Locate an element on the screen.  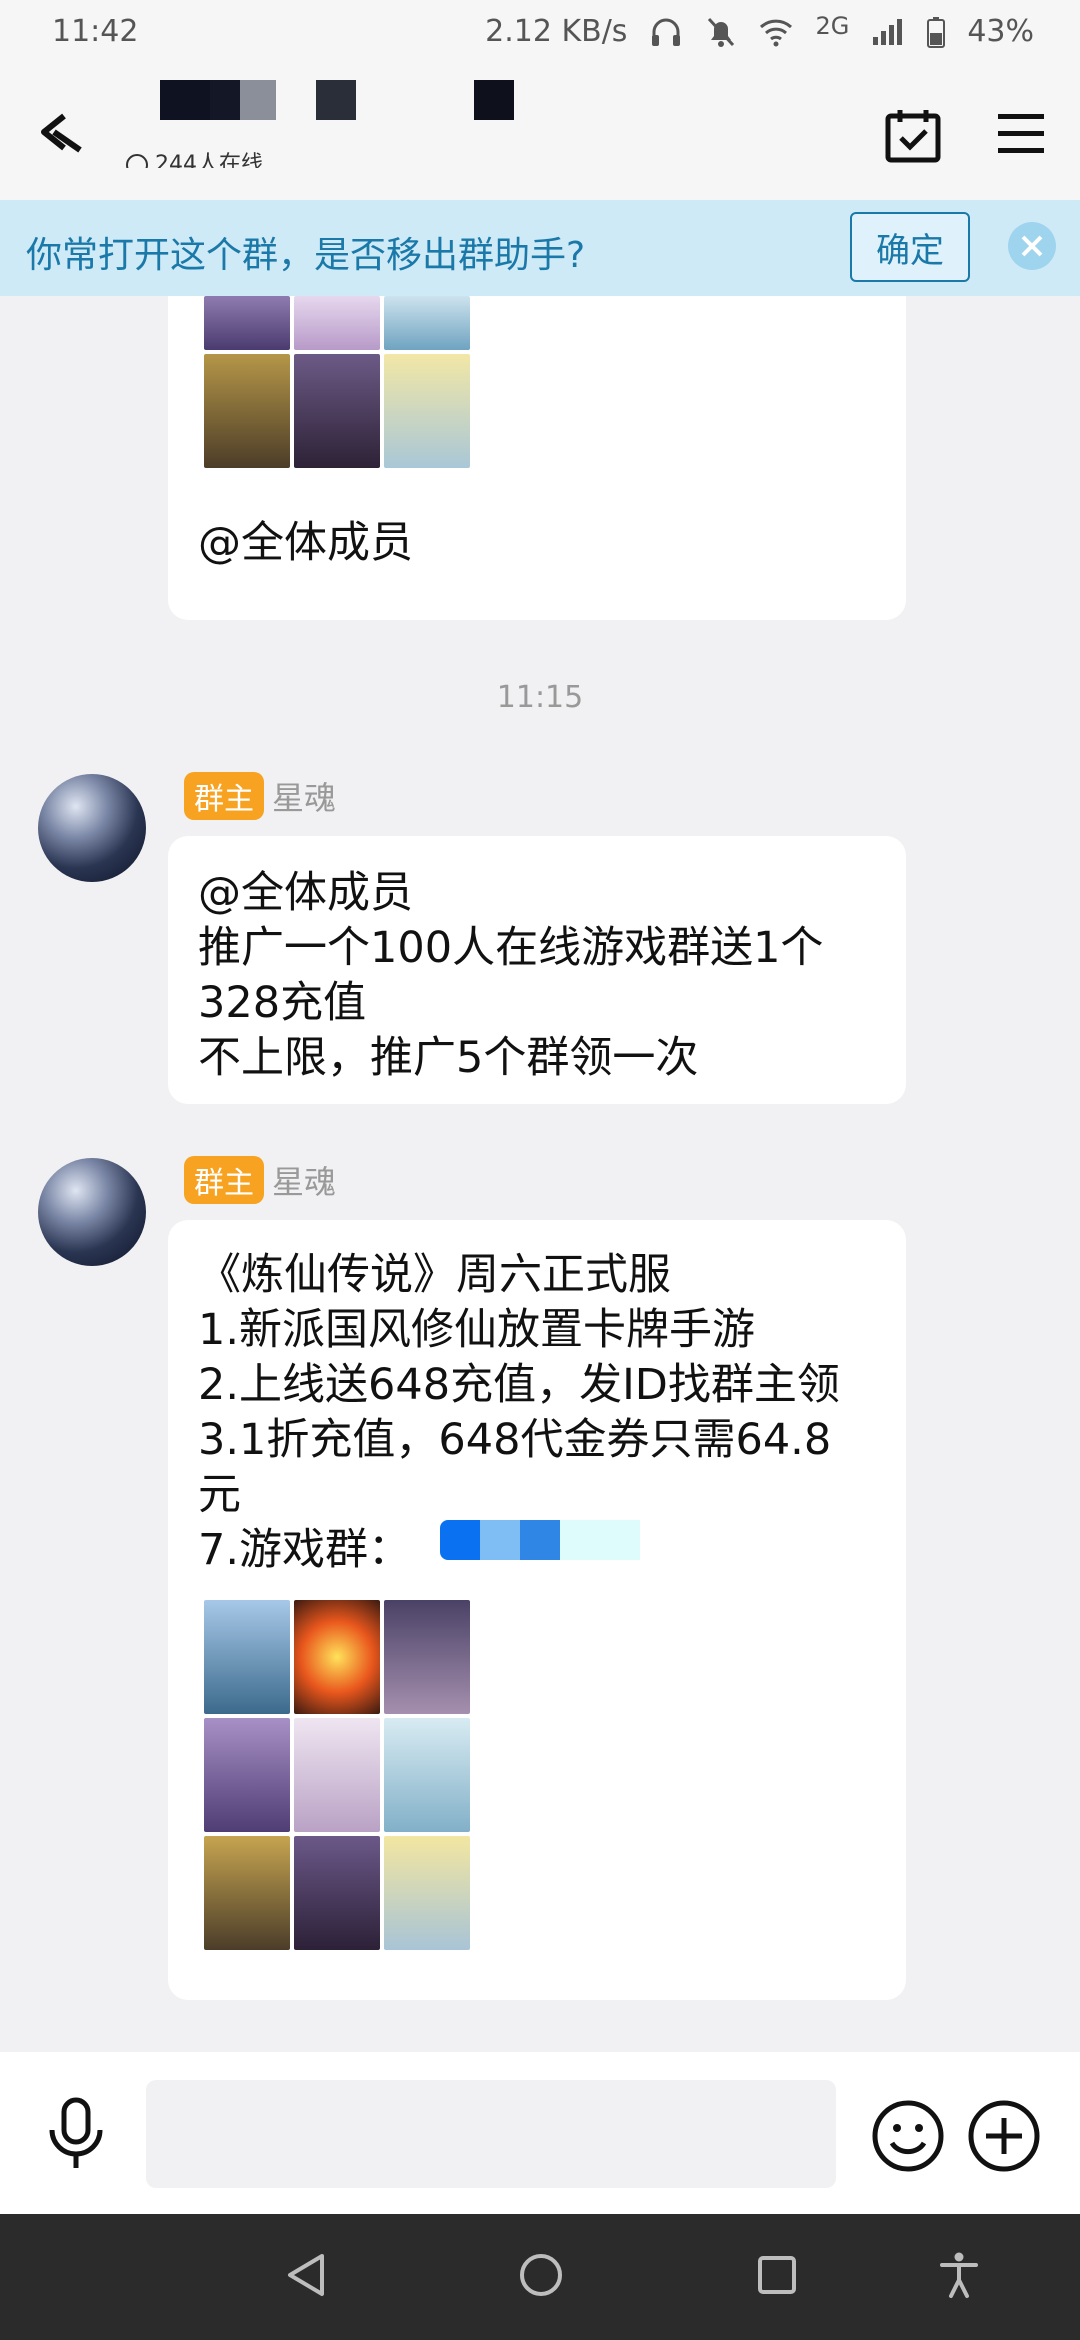
status-icons: 2.12 KB/s 2G 43% is located at coordinates (759, 30).